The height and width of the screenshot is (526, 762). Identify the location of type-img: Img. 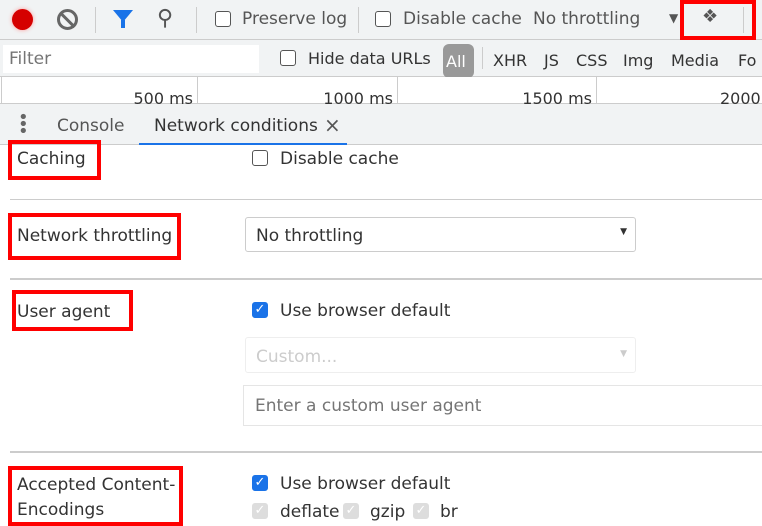
(638, 60).